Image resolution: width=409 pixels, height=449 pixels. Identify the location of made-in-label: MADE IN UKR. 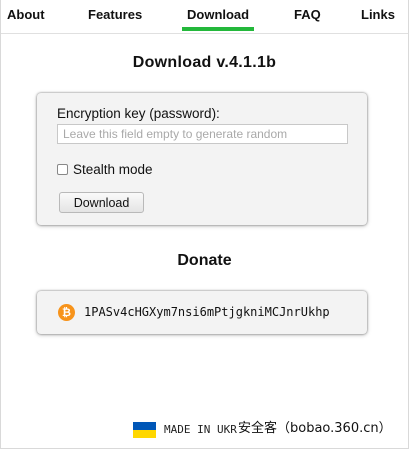
(200, 429).